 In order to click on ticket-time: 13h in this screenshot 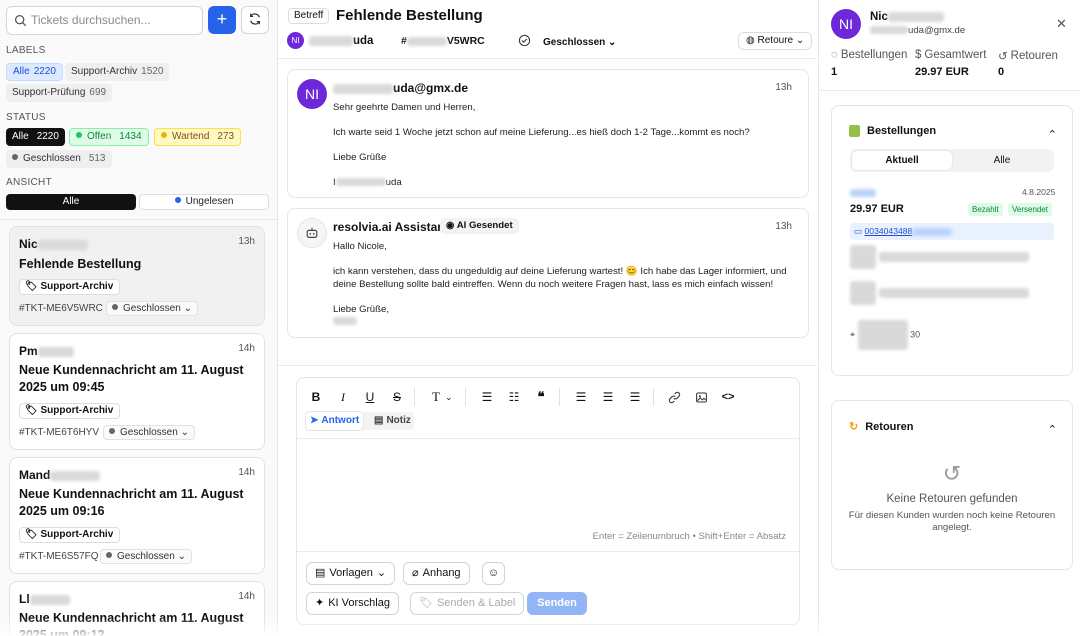, I will do `click(246, 241)`.